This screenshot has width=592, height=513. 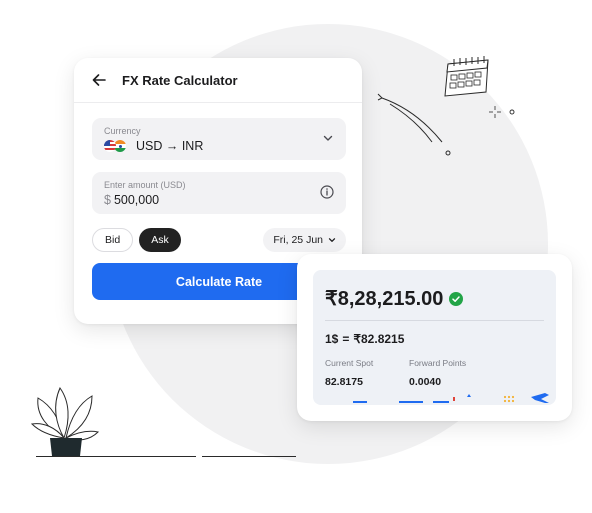 What do you see at coordinates (451, 398) in the screenshot?
I see `decorative-strip` at bounding box center [451, 398].